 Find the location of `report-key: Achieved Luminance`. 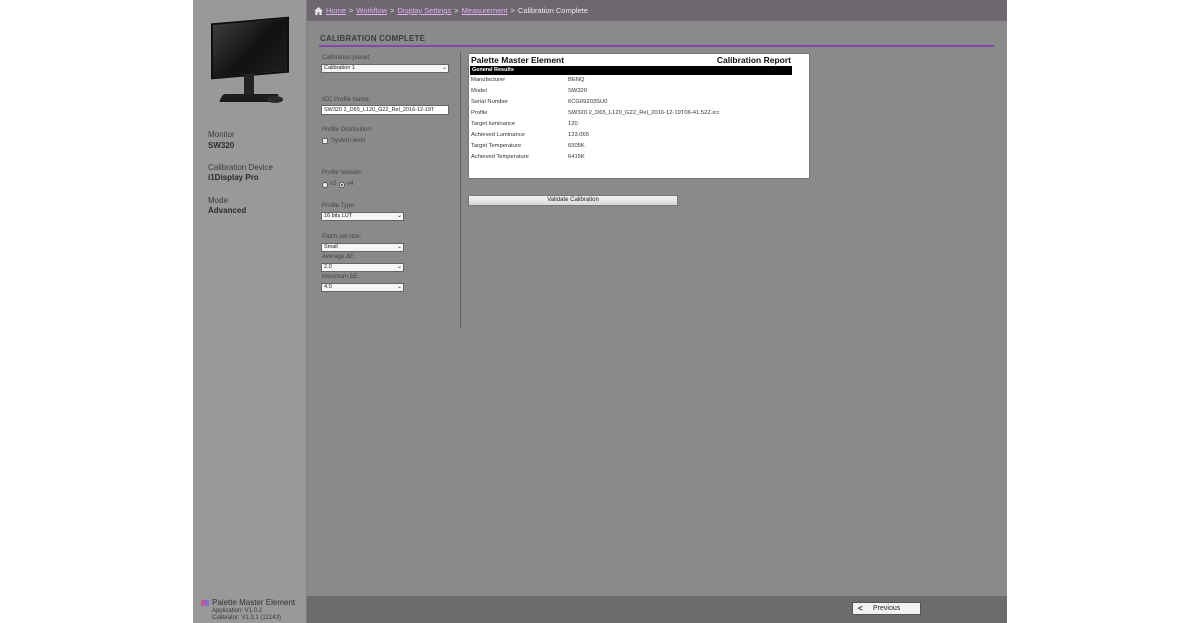

report-key: Achieved Luminance is located at coordinates (498, 135).